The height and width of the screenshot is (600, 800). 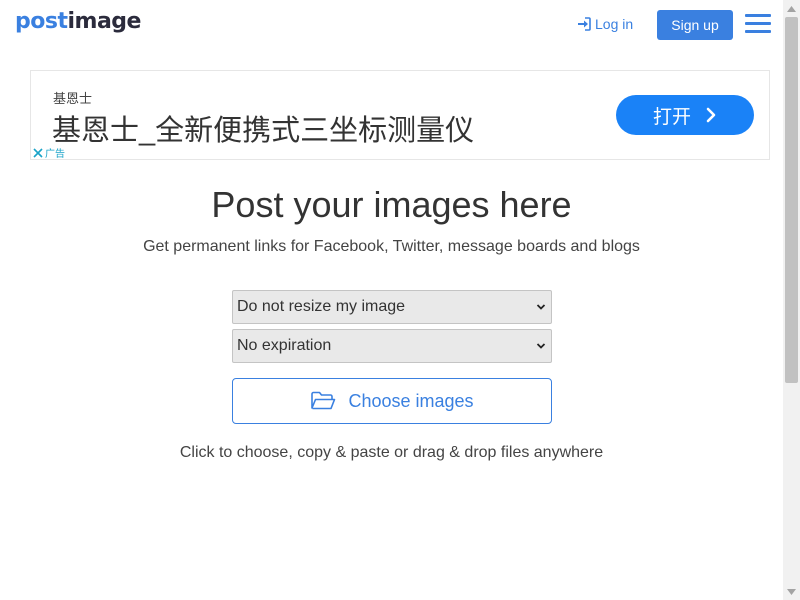 What do you see at coordinates (711, 115) in the screenshot?
I see `chevron-right-icon` at bounding box center [711, 115].